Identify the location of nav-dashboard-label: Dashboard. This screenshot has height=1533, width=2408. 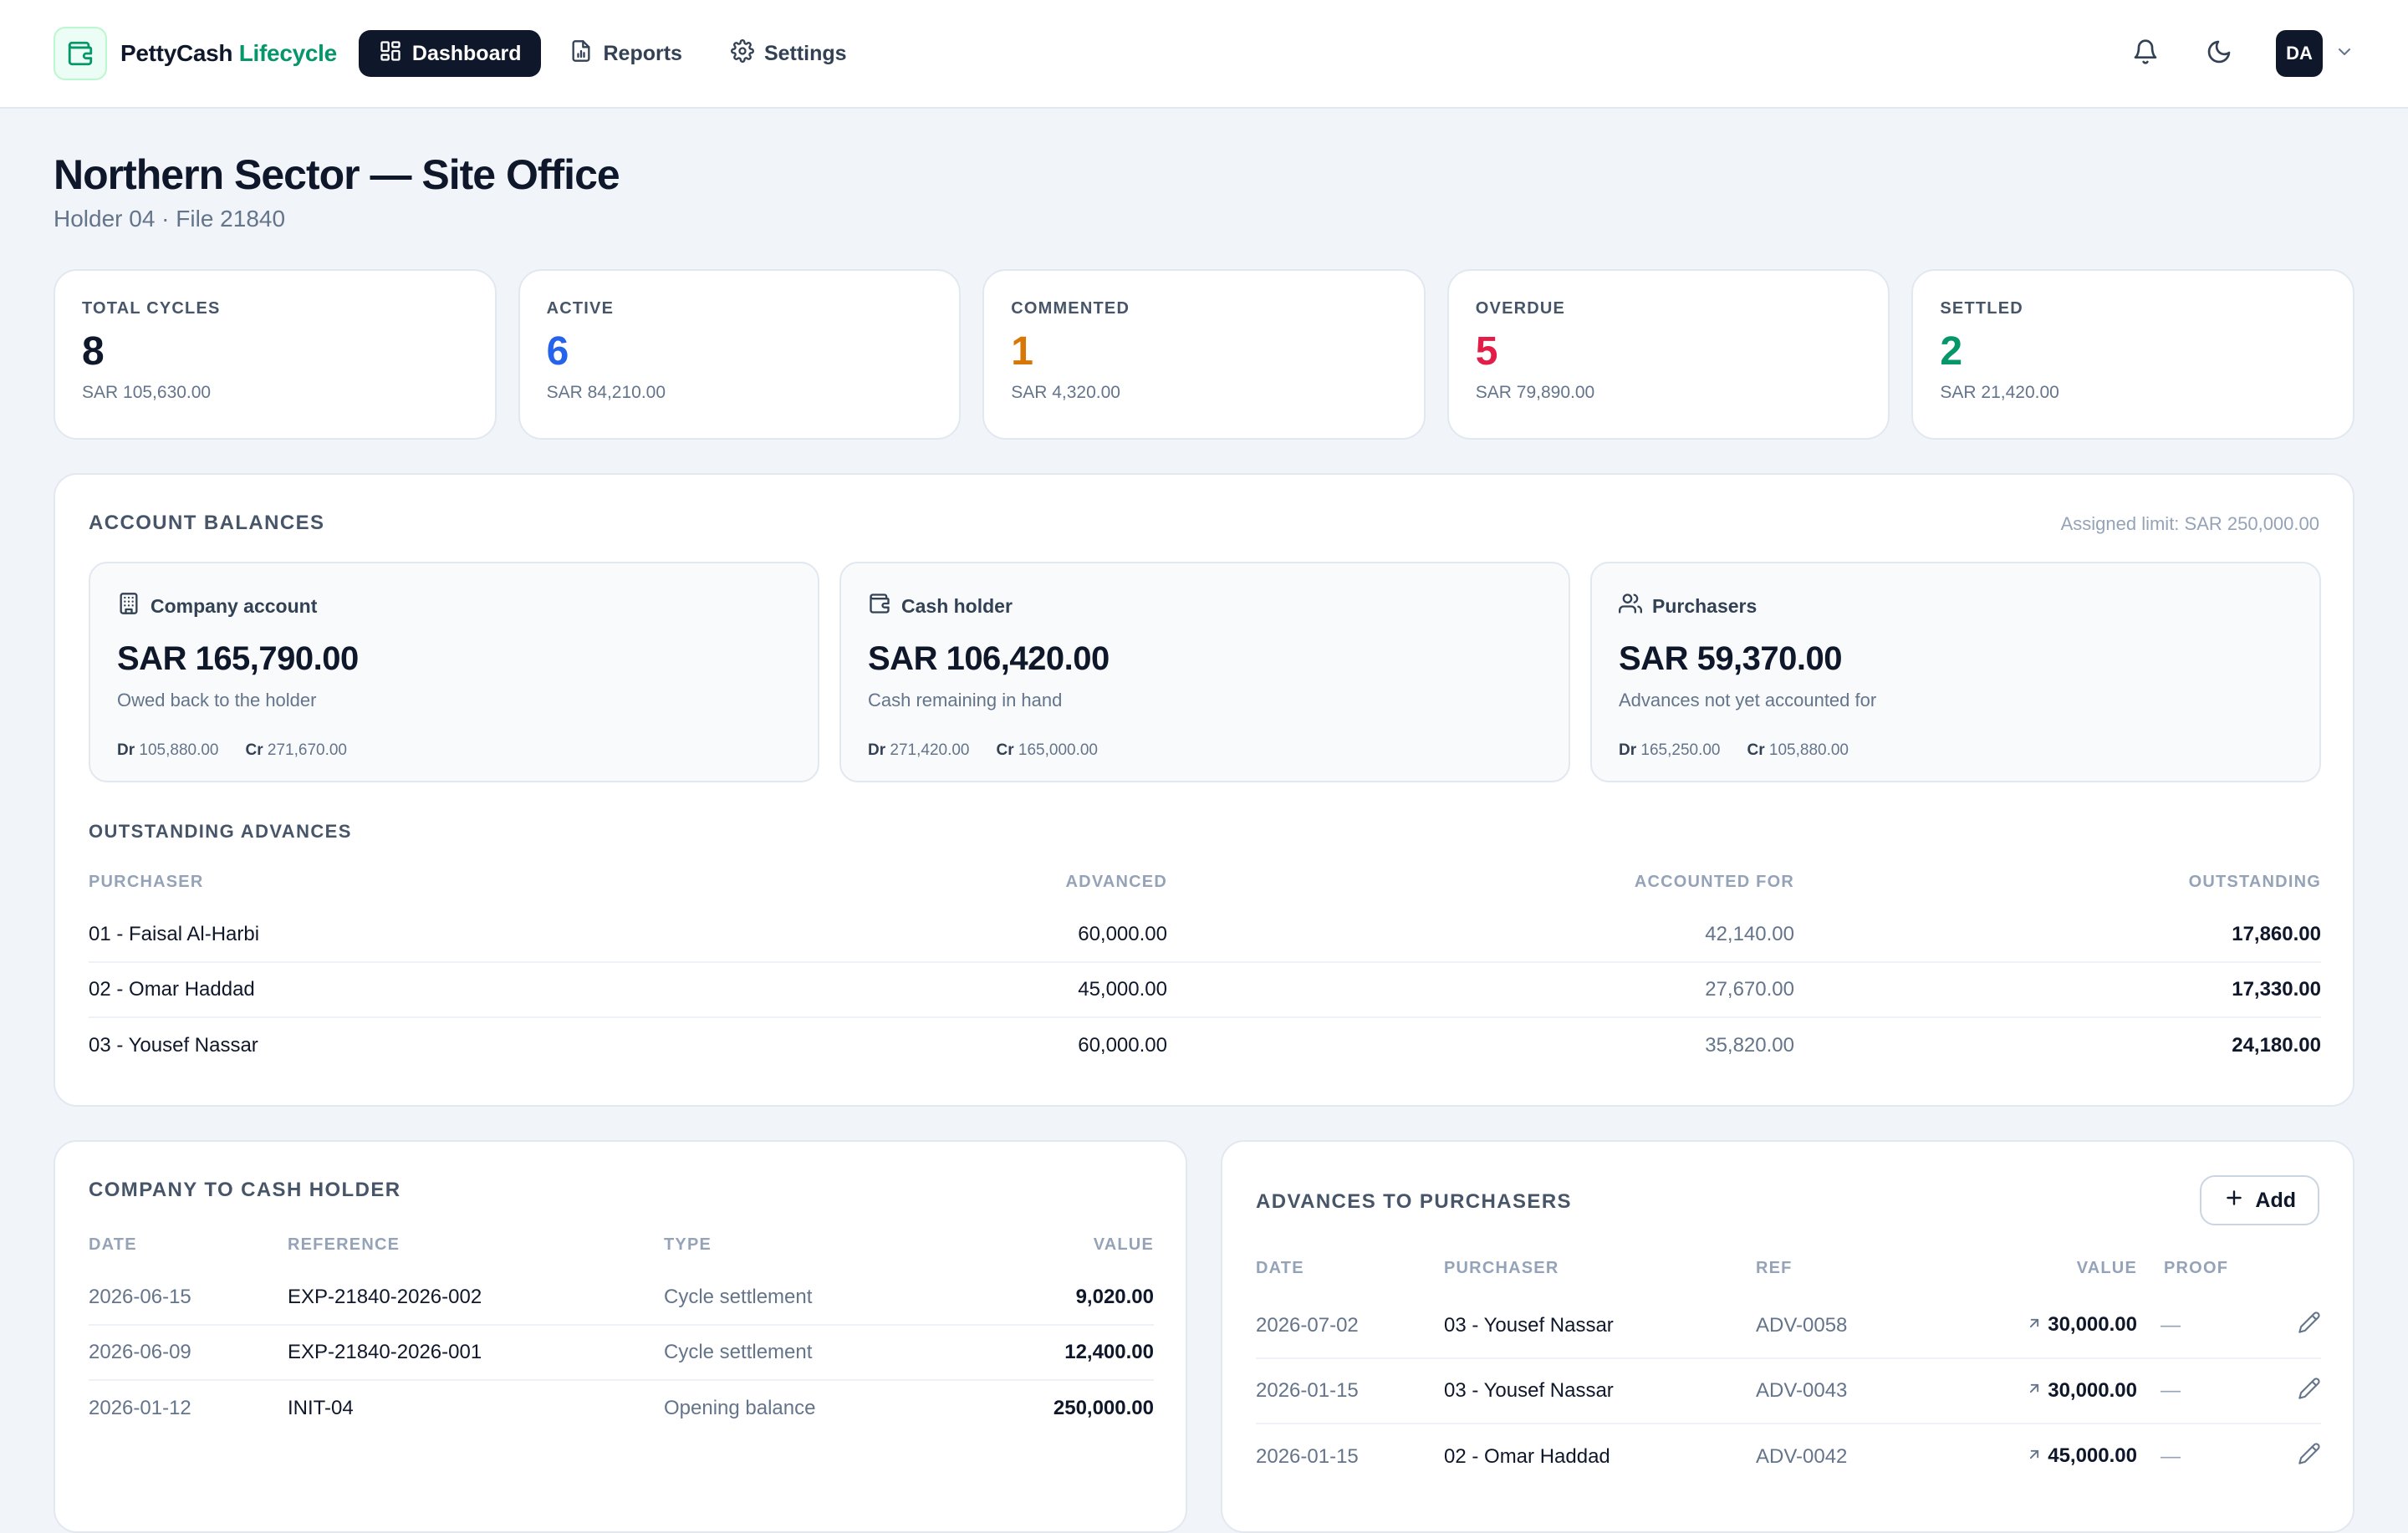
(466, 53).